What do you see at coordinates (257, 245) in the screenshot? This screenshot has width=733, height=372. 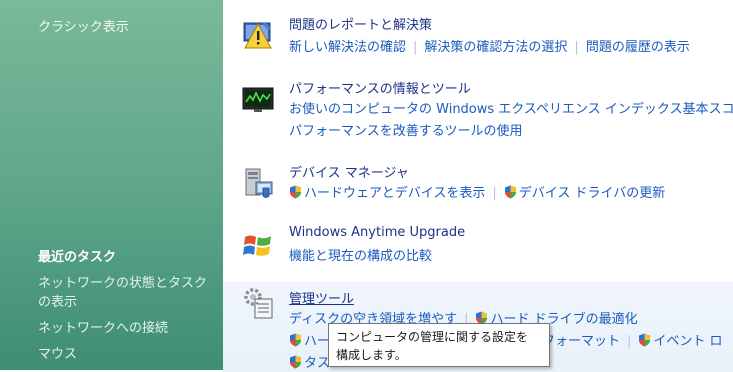 I see `windows-logo-icon` at bounding box center [257, 245].